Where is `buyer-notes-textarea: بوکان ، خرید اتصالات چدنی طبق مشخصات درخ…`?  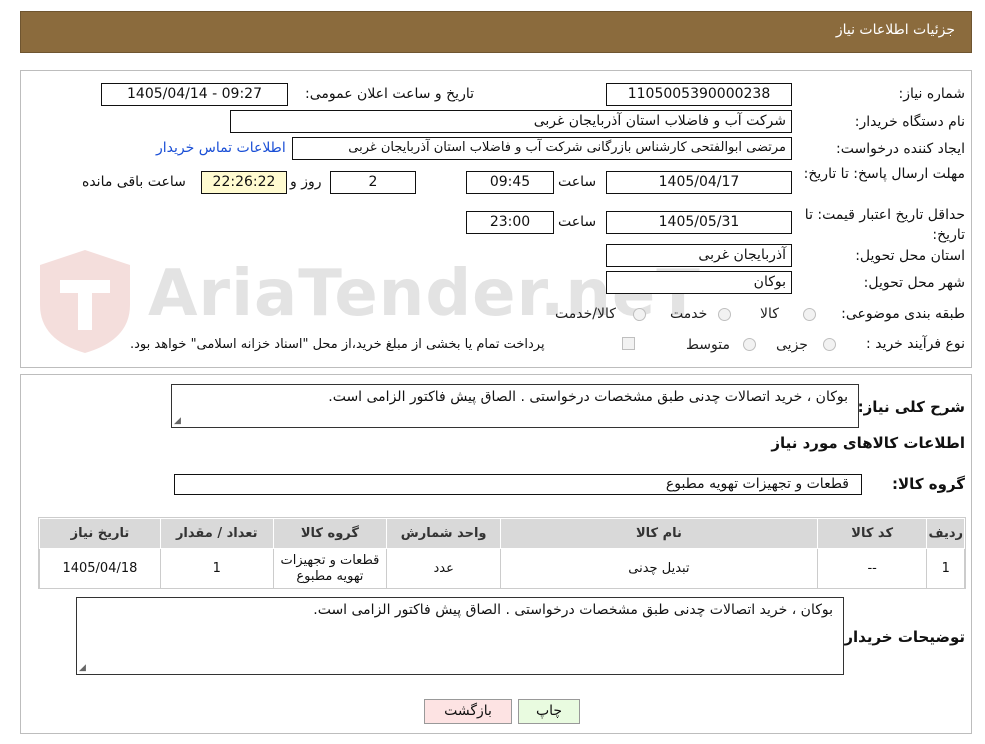 buyer-notes-textarea: بوکان ، خرید اتصالات چدنی طبق مشخصات درخ… is located at coordinates (460, 636).